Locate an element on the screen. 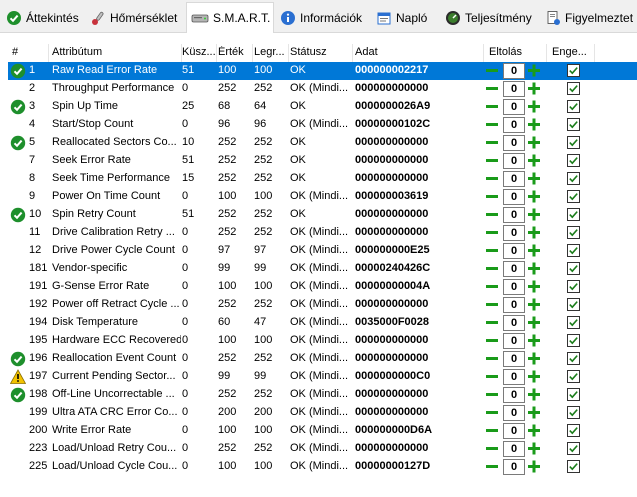 The image size is (637, 497). tab-performance: Teljesítmény is located at coordinates (489, 17).